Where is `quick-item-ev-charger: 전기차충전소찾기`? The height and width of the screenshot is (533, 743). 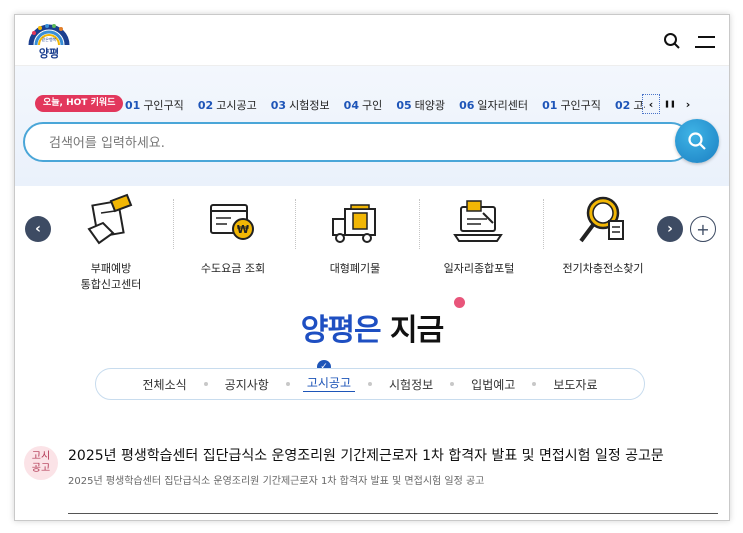 quick-item-ev-charger: 전기차충전소찾기 is located at coordinates (603, 232).